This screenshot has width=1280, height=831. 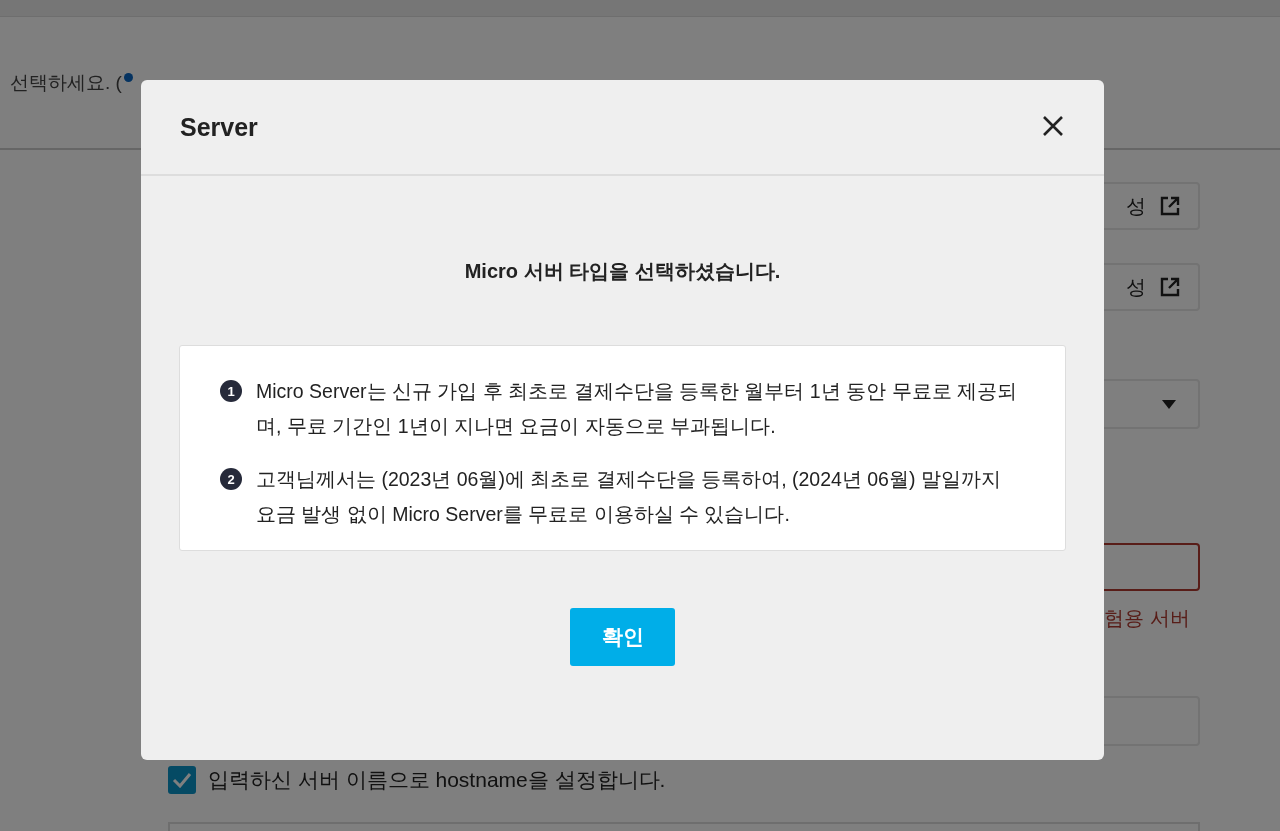 What do you see at coordinates (636, 409) in the screenshot?
I see `notice-text: Micro Server는 신규 가입 후 최초로 결제수단을 등록한 월부터 1년 동안 무료로 제공되며, 무료 기간인 1년이 지나면 요금이 자동으로 부과됩니다.` at bounding box center [636, 409].